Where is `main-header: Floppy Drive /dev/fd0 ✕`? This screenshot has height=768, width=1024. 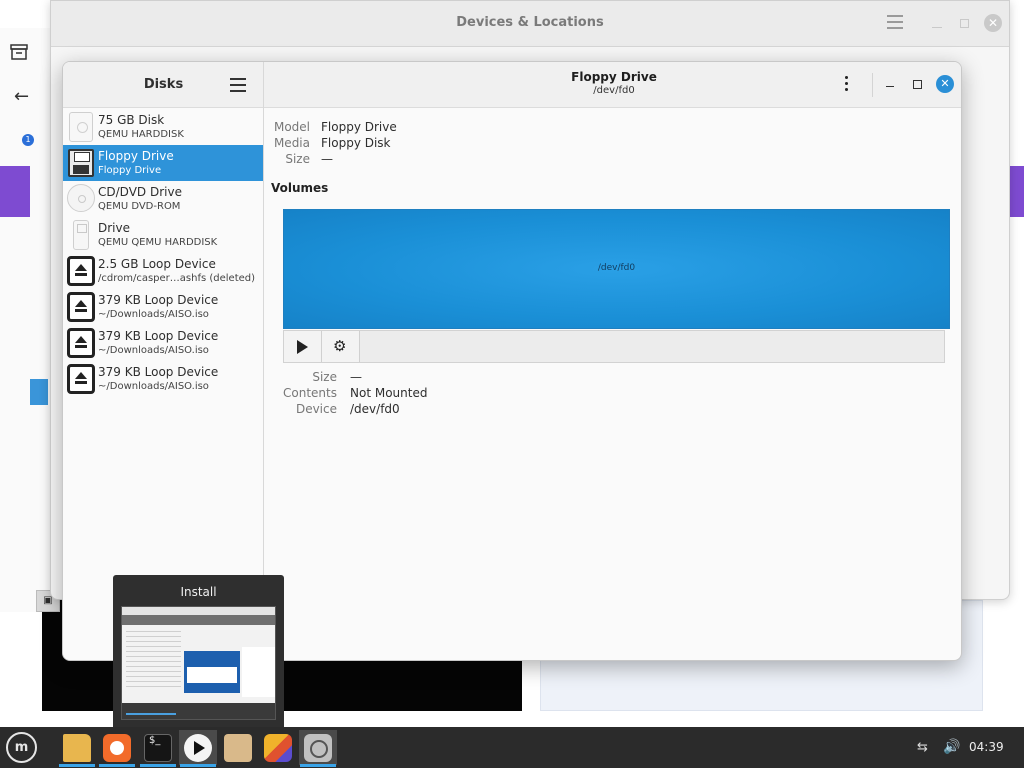
main-header: Floppy Drive /dev/fd0 ✕ is located at coordinates (612, 85).